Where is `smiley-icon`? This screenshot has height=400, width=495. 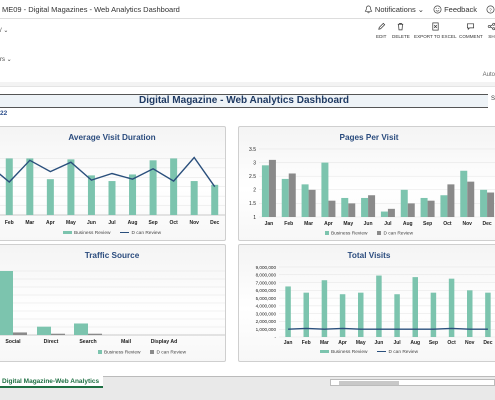 smiley-icon is located at coordinates (437, 9).